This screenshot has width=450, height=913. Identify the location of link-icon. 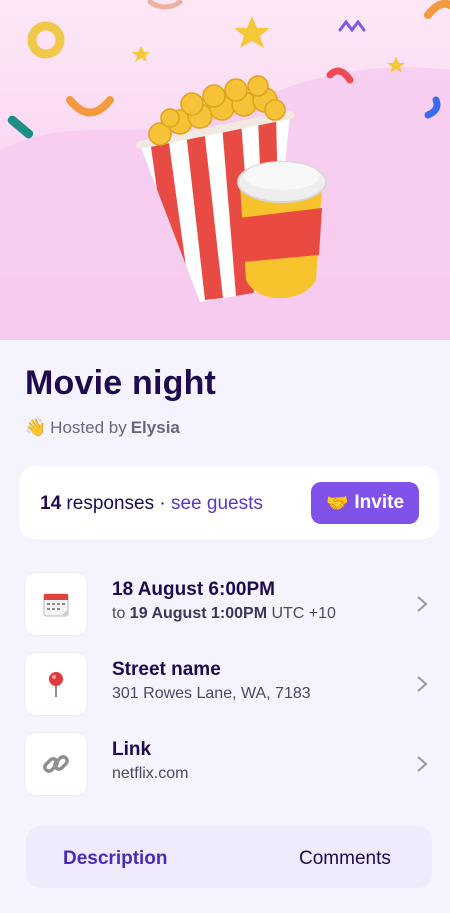
(56, 764).